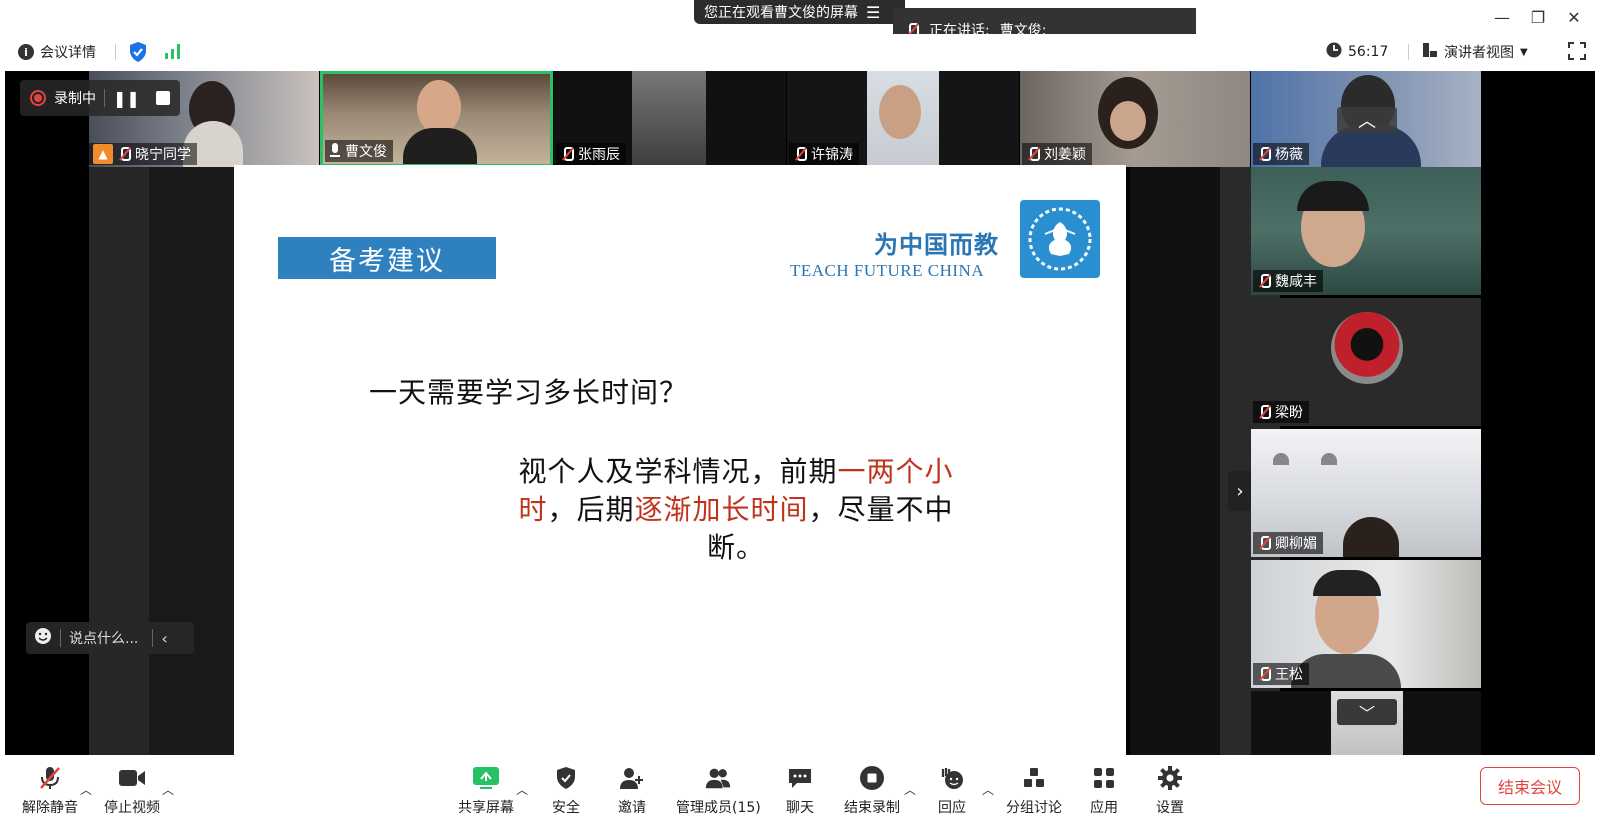  I want to click on layout-icon, so click(1430, 52).